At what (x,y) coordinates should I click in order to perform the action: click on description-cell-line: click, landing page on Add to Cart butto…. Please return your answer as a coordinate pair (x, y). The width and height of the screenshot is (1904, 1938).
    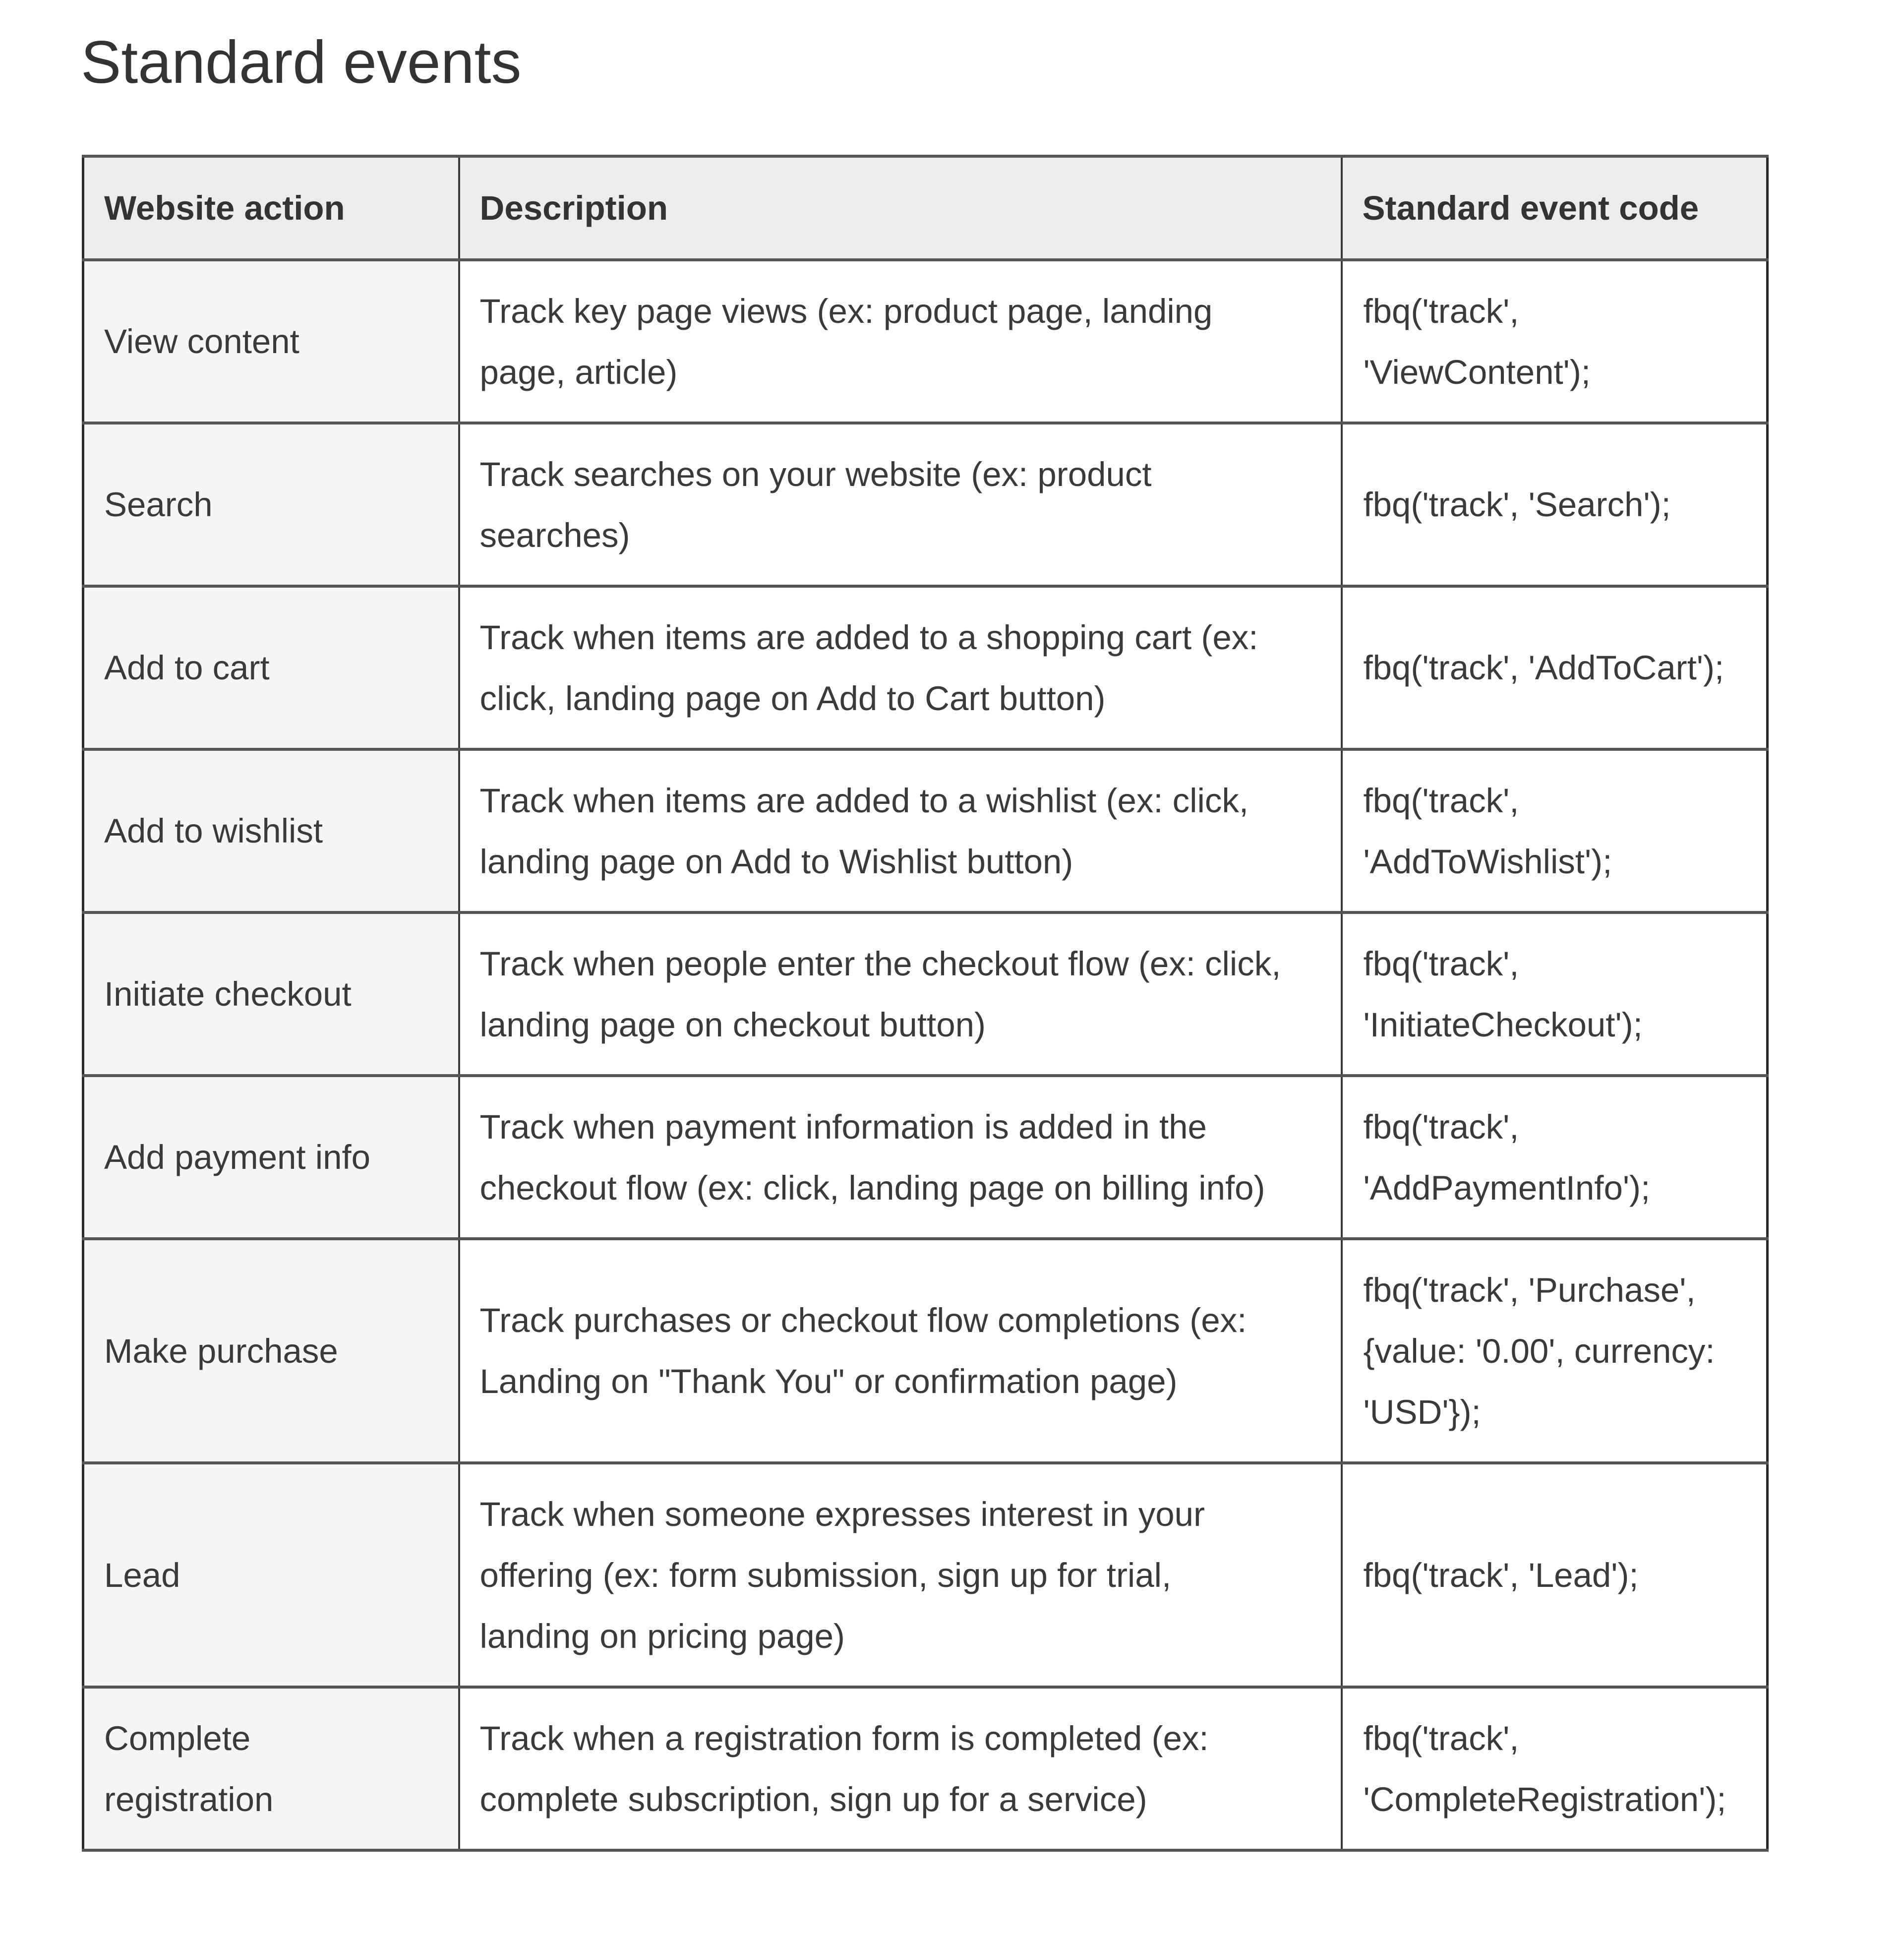
    Looking at the image, I should click on (792, 698).